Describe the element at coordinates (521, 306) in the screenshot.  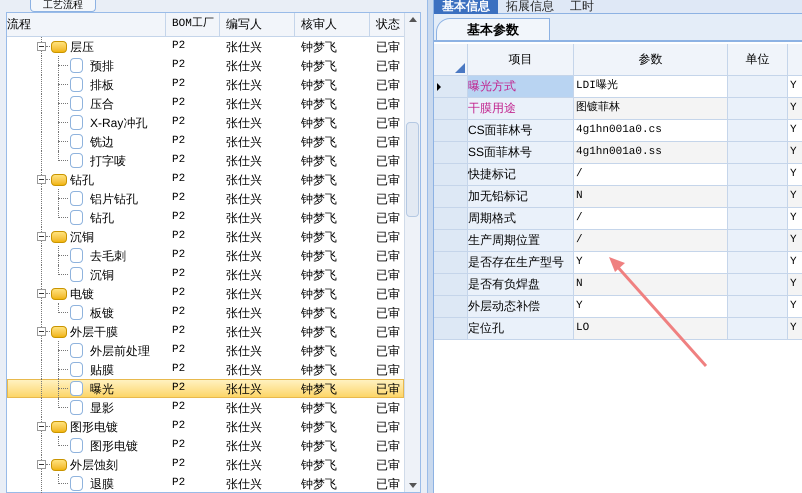
I see `table-cell: 外层动态补偿` at that location.